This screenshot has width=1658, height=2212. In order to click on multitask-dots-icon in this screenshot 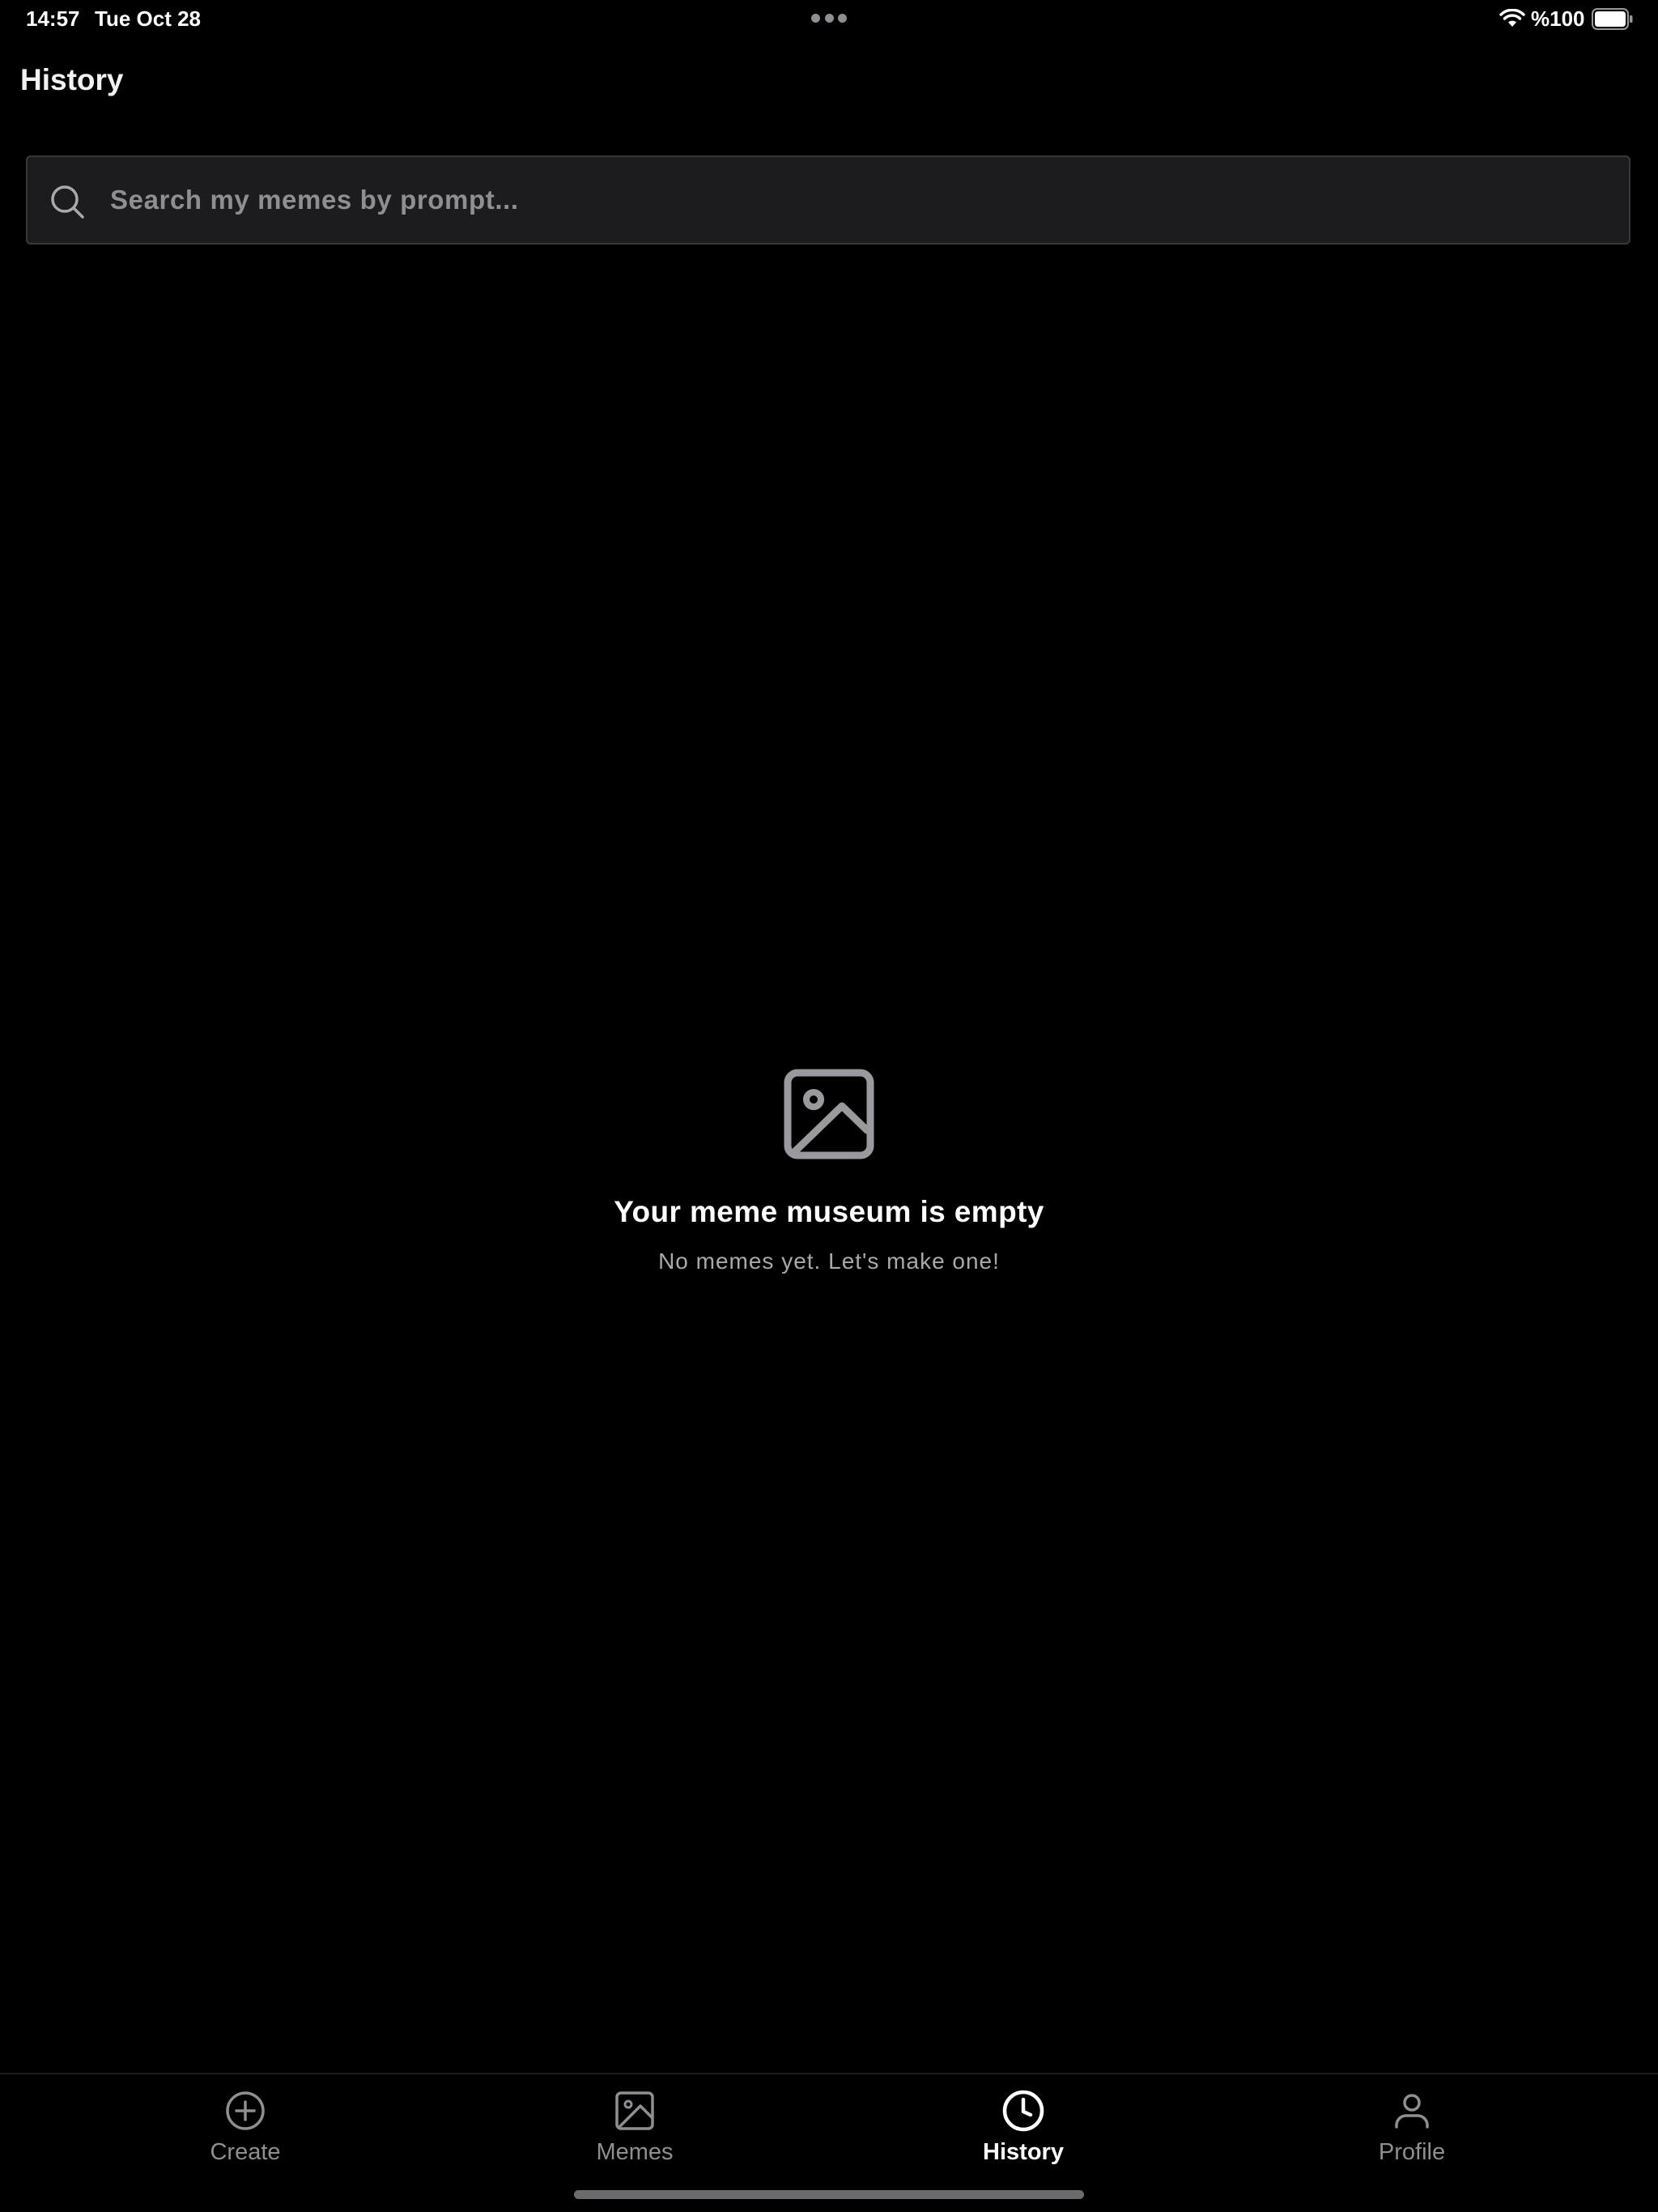, I will do `click(829, 19)`.